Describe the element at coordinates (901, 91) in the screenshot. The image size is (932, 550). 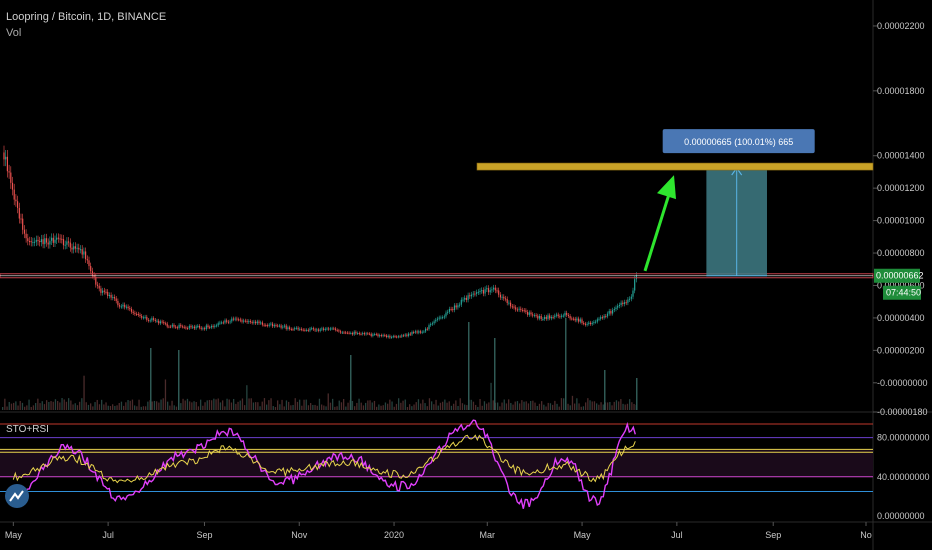
I see `price-tick-label: 0.00001800` at that location.